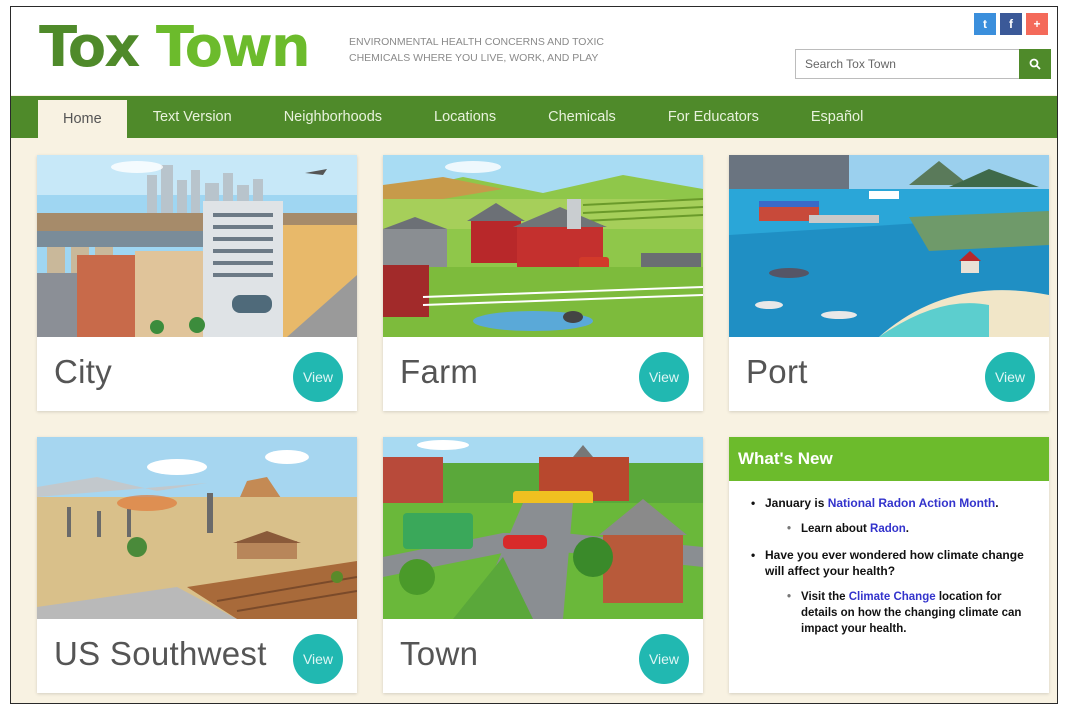  I want to click on nav-espanol: Español, so click(837, 117).